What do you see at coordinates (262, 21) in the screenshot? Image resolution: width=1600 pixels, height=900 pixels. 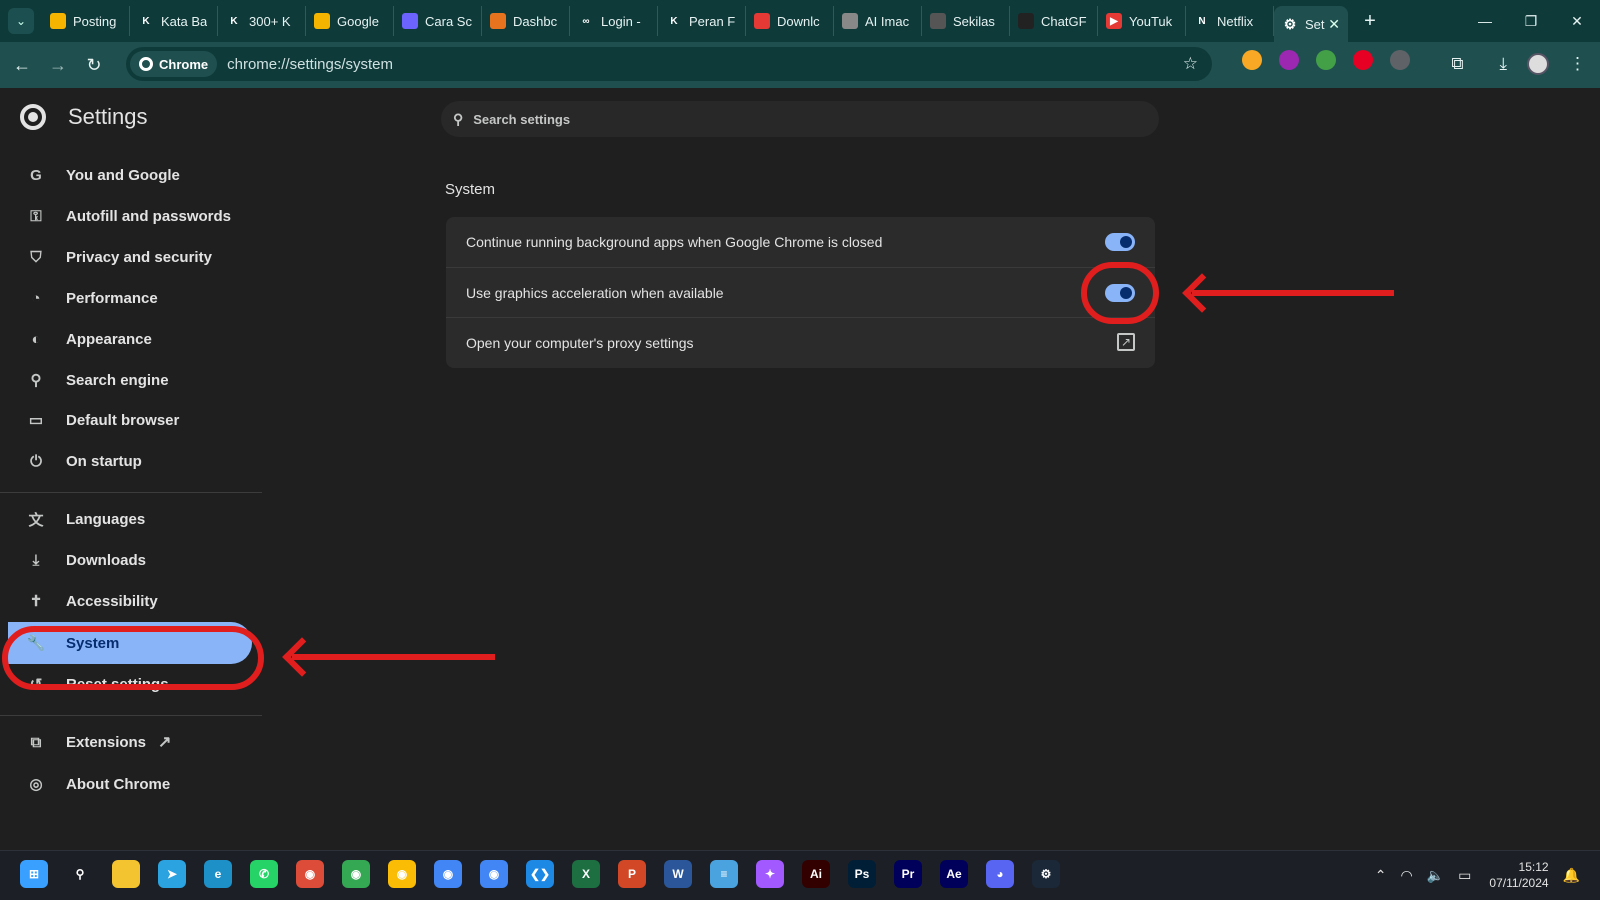 I see `tab-item: K 300+ K` at bounding box center [262, 21].